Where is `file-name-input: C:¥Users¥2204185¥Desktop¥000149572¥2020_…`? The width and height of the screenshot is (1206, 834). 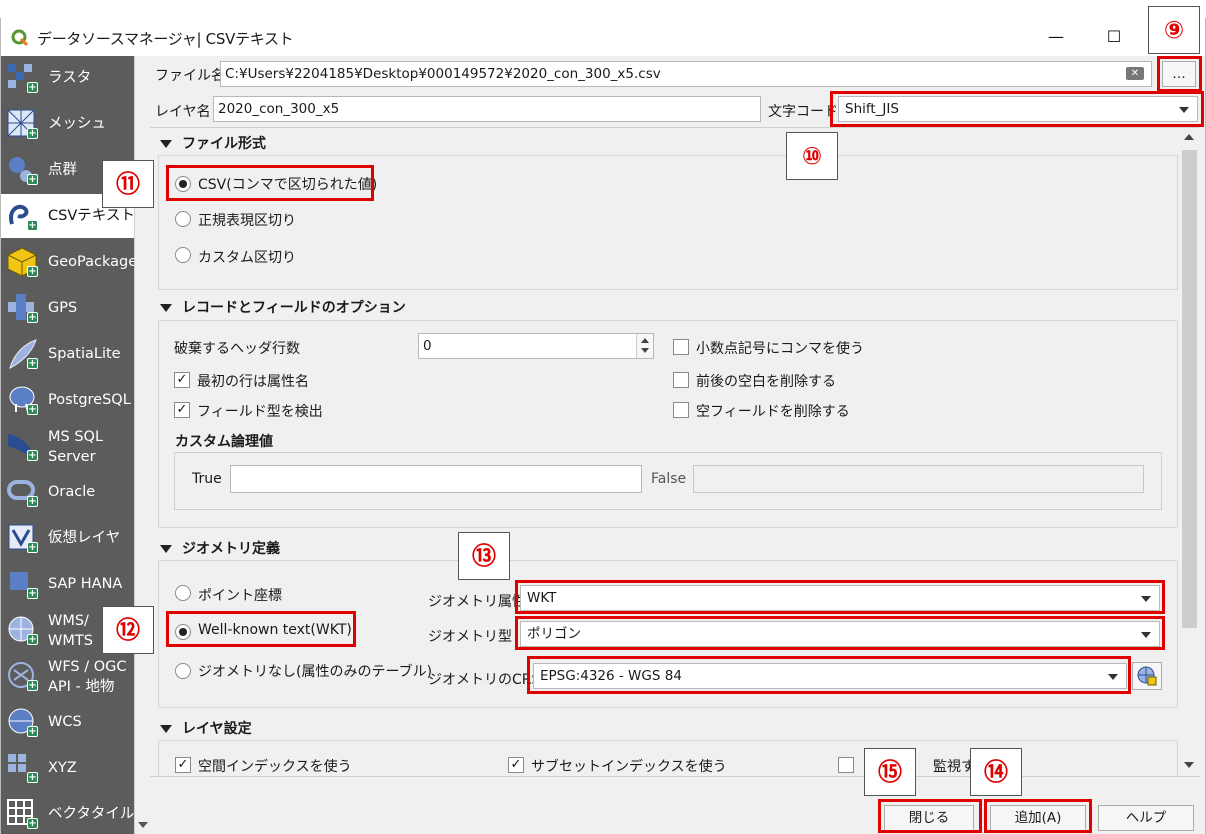
file-name-input: C:¥Users¥2204185¥Desktop¥000149572¥2020_… is located at coordinates (686, 74).